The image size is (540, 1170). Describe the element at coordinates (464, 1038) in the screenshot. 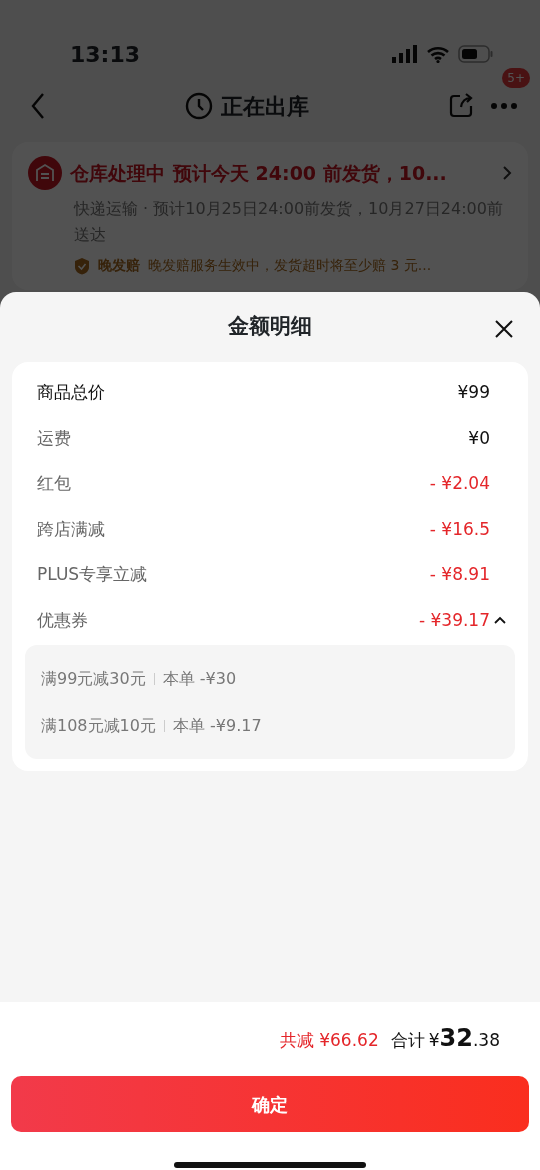

I see `total-amount: ¥32.38` at that location.